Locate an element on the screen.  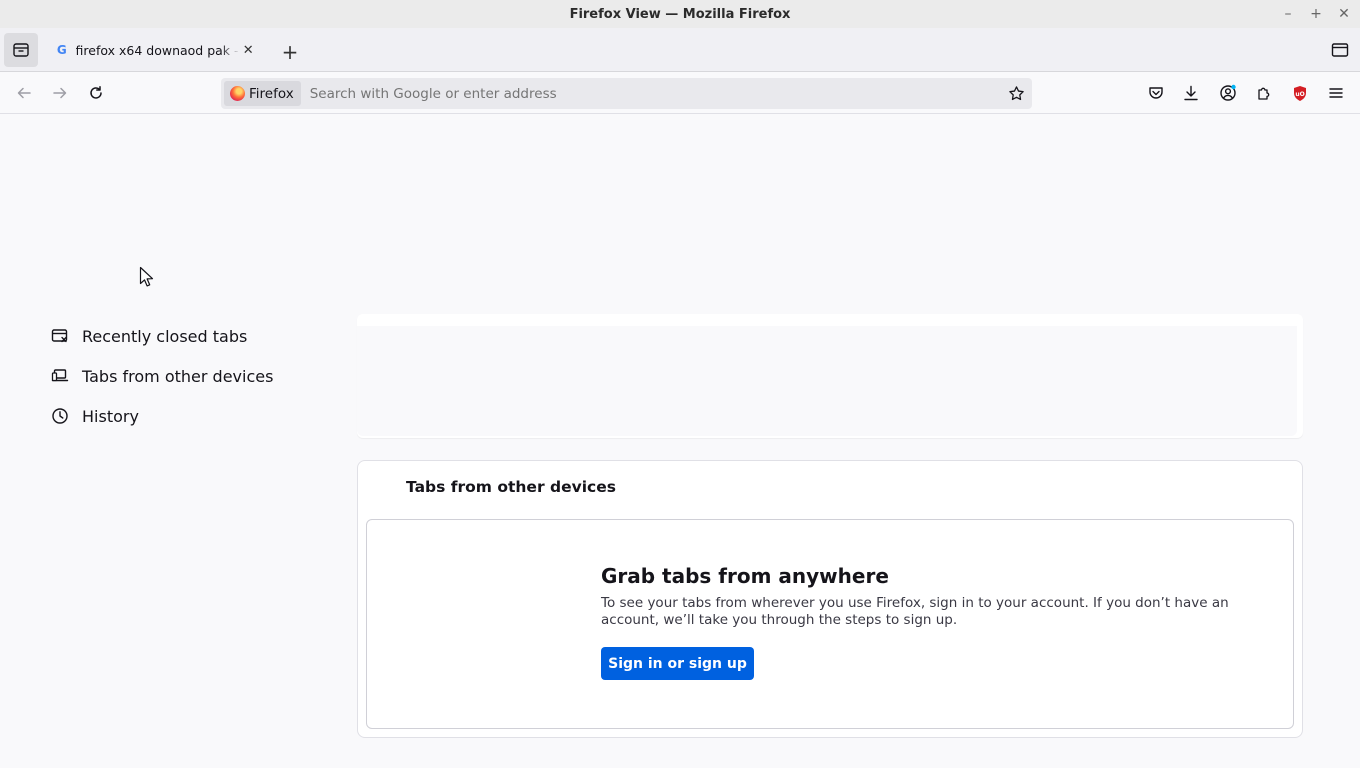
back-arrow-icon is located at coordinates (24, 93).